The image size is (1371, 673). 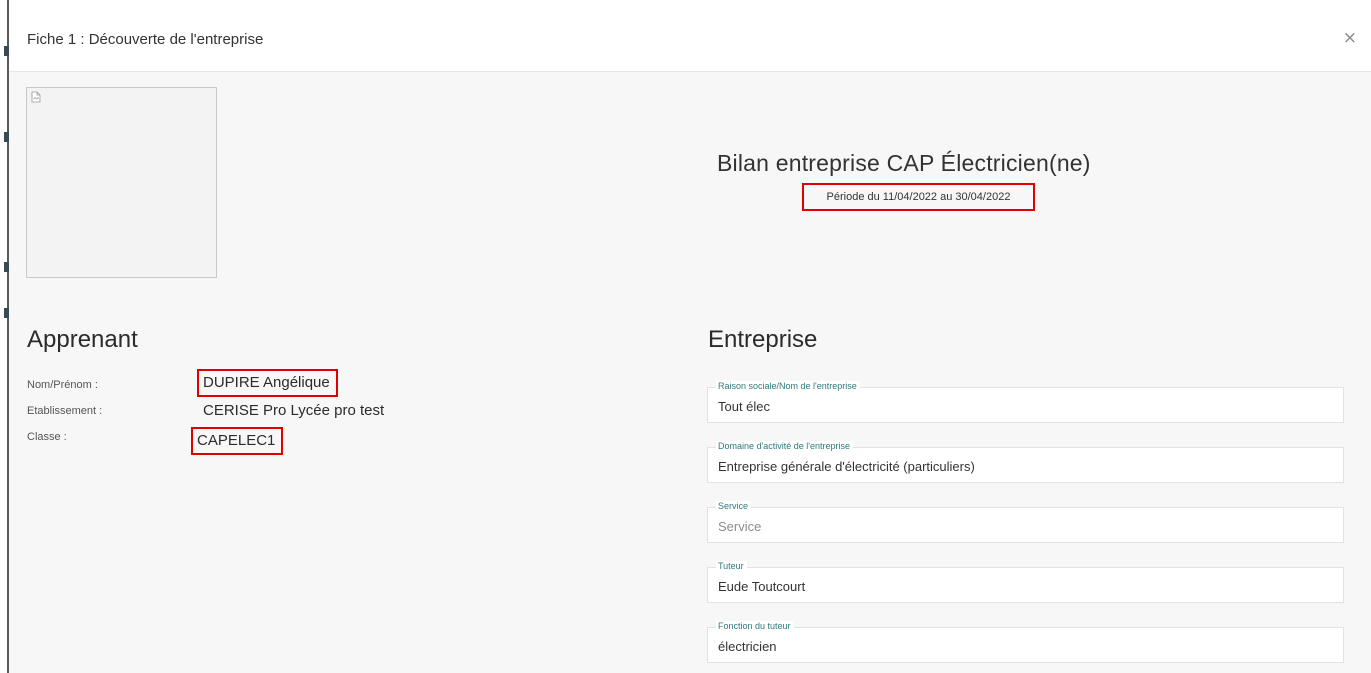 I want to click on activity-domain-input, so click(x=1018, y=466).